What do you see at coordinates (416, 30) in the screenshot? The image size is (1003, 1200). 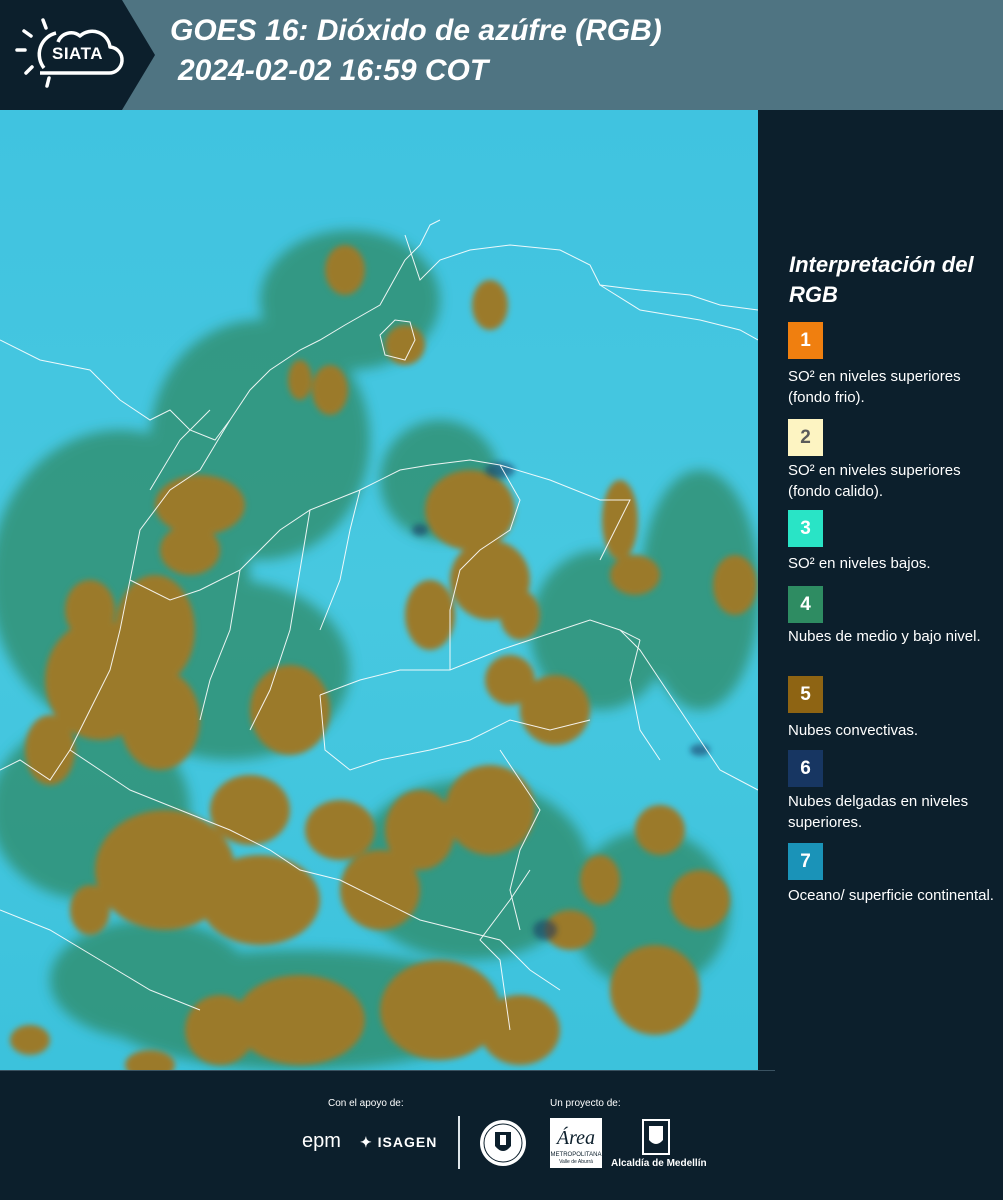 I see `page-title: GOES 16: Dióxido de azúfre (RGB)` at bounding box center [416, 30].